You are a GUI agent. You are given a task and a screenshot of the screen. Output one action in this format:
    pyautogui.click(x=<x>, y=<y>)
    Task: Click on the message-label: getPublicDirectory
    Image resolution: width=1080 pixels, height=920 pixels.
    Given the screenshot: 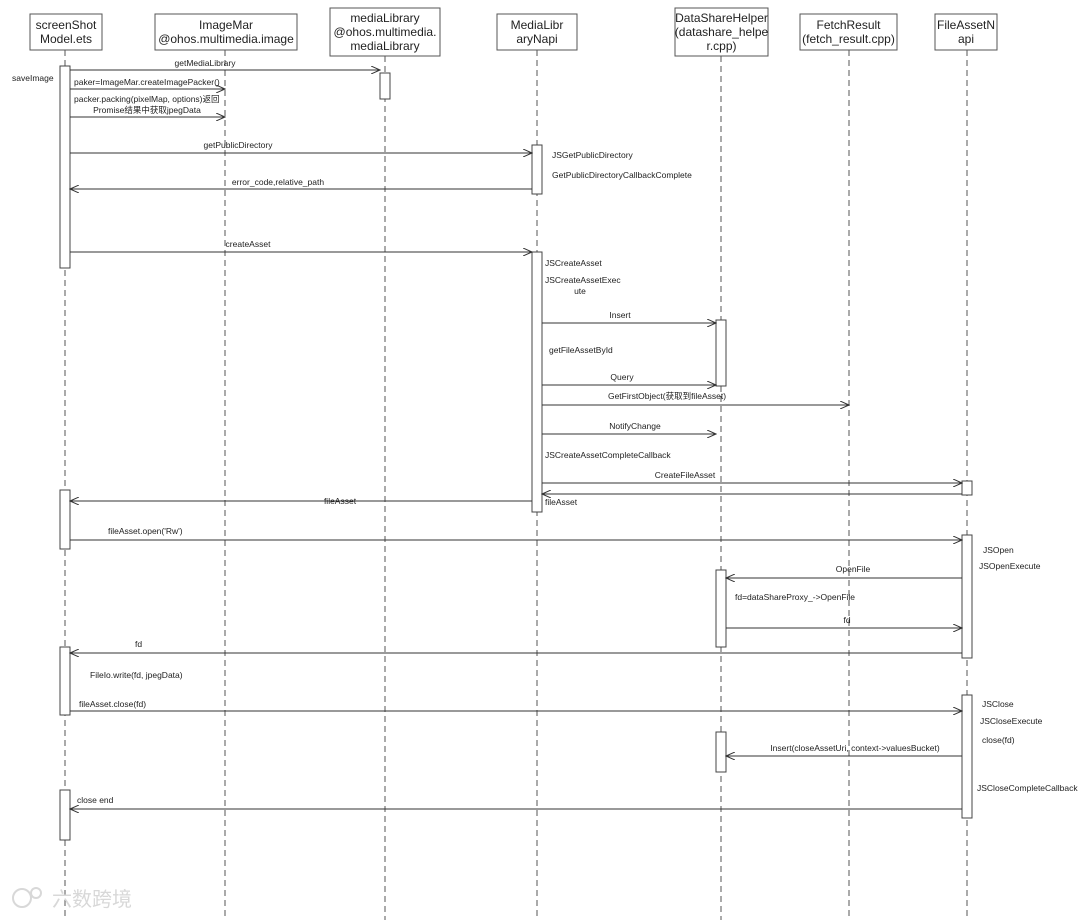 What is the action you would take?
    pyautogui.click(x=239, y=145)
    